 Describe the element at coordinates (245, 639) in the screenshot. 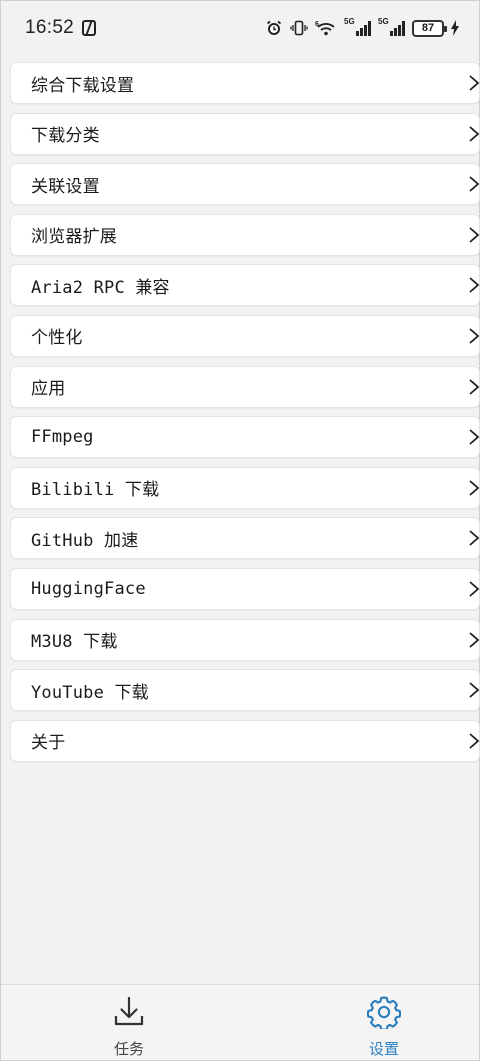

I see `settings-item: M3U8 下载` at that location.